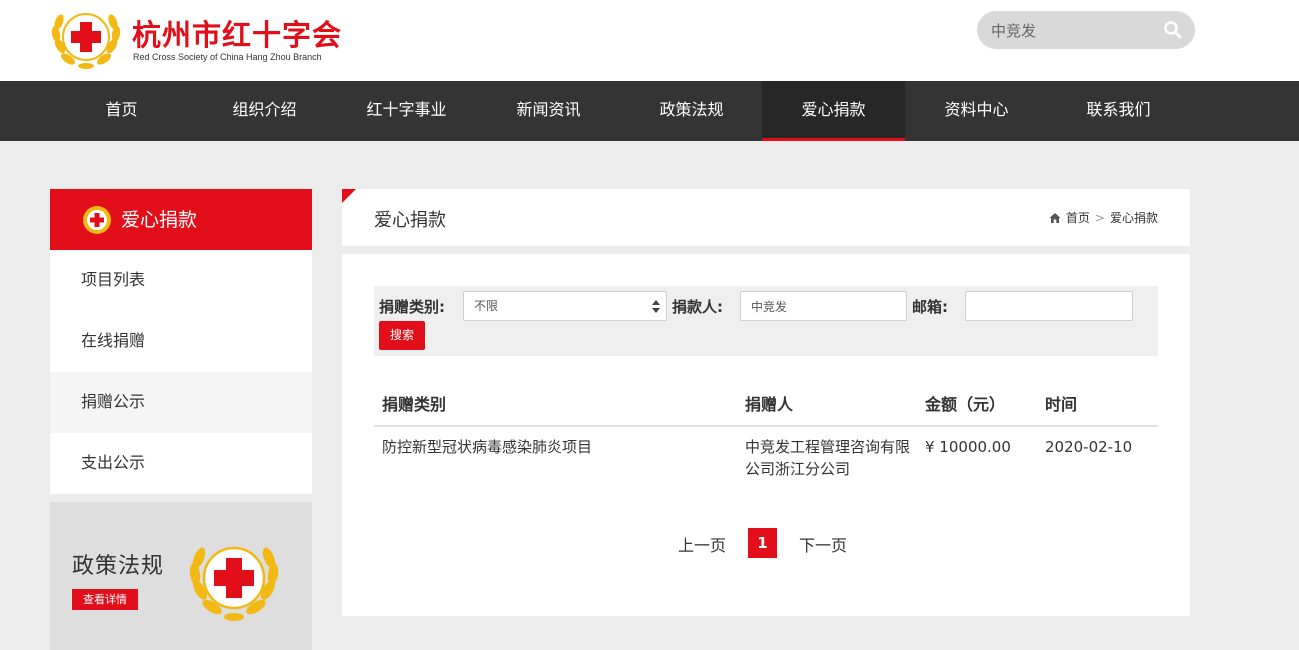  Describe the element at coordinates (406, 111) in the screenshot. I see `nav-item-red-cross-work: 红十字事业` at that location.